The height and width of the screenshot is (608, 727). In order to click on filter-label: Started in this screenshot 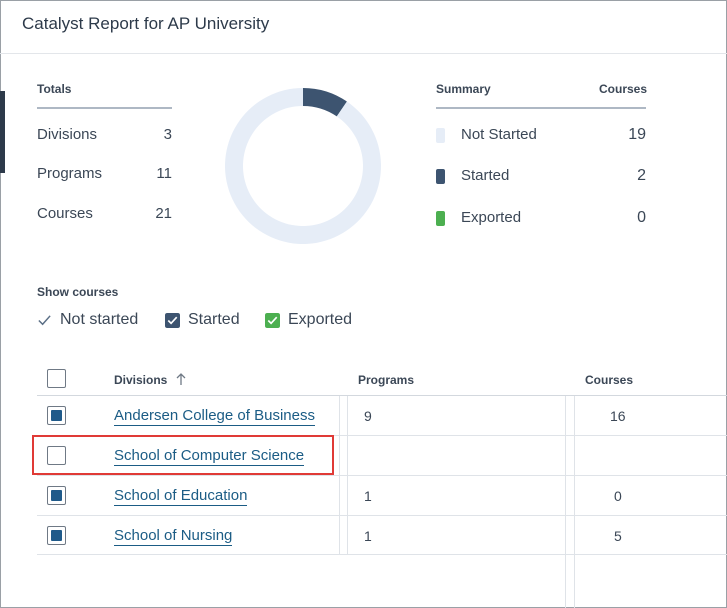, I will do `click(214, 319)`.